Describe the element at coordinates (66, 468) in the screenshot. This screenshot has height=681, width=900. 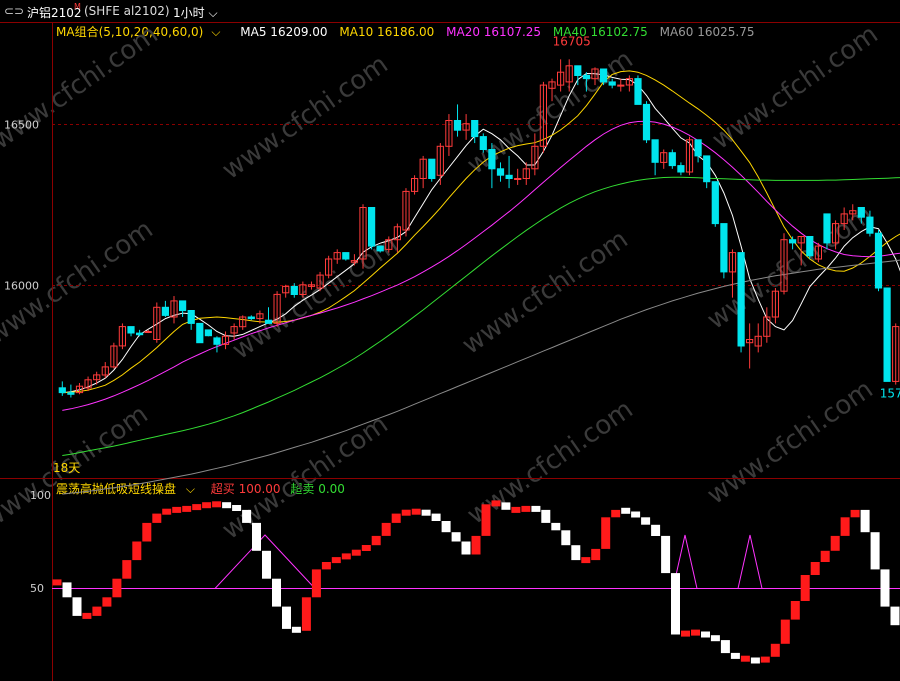
I see `days-label: 18天` at that location.